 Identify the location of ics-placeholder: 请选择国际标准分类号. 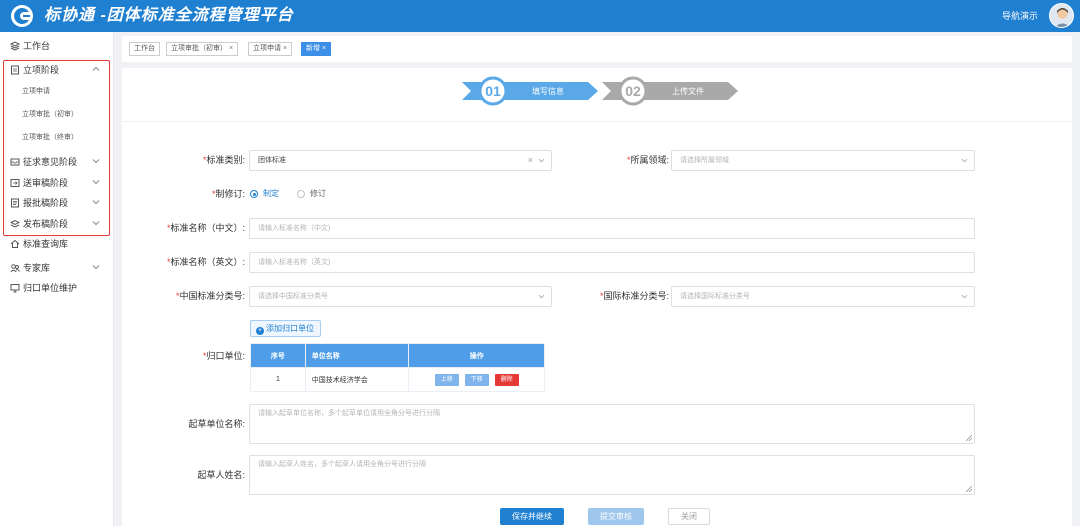
(715, 296).